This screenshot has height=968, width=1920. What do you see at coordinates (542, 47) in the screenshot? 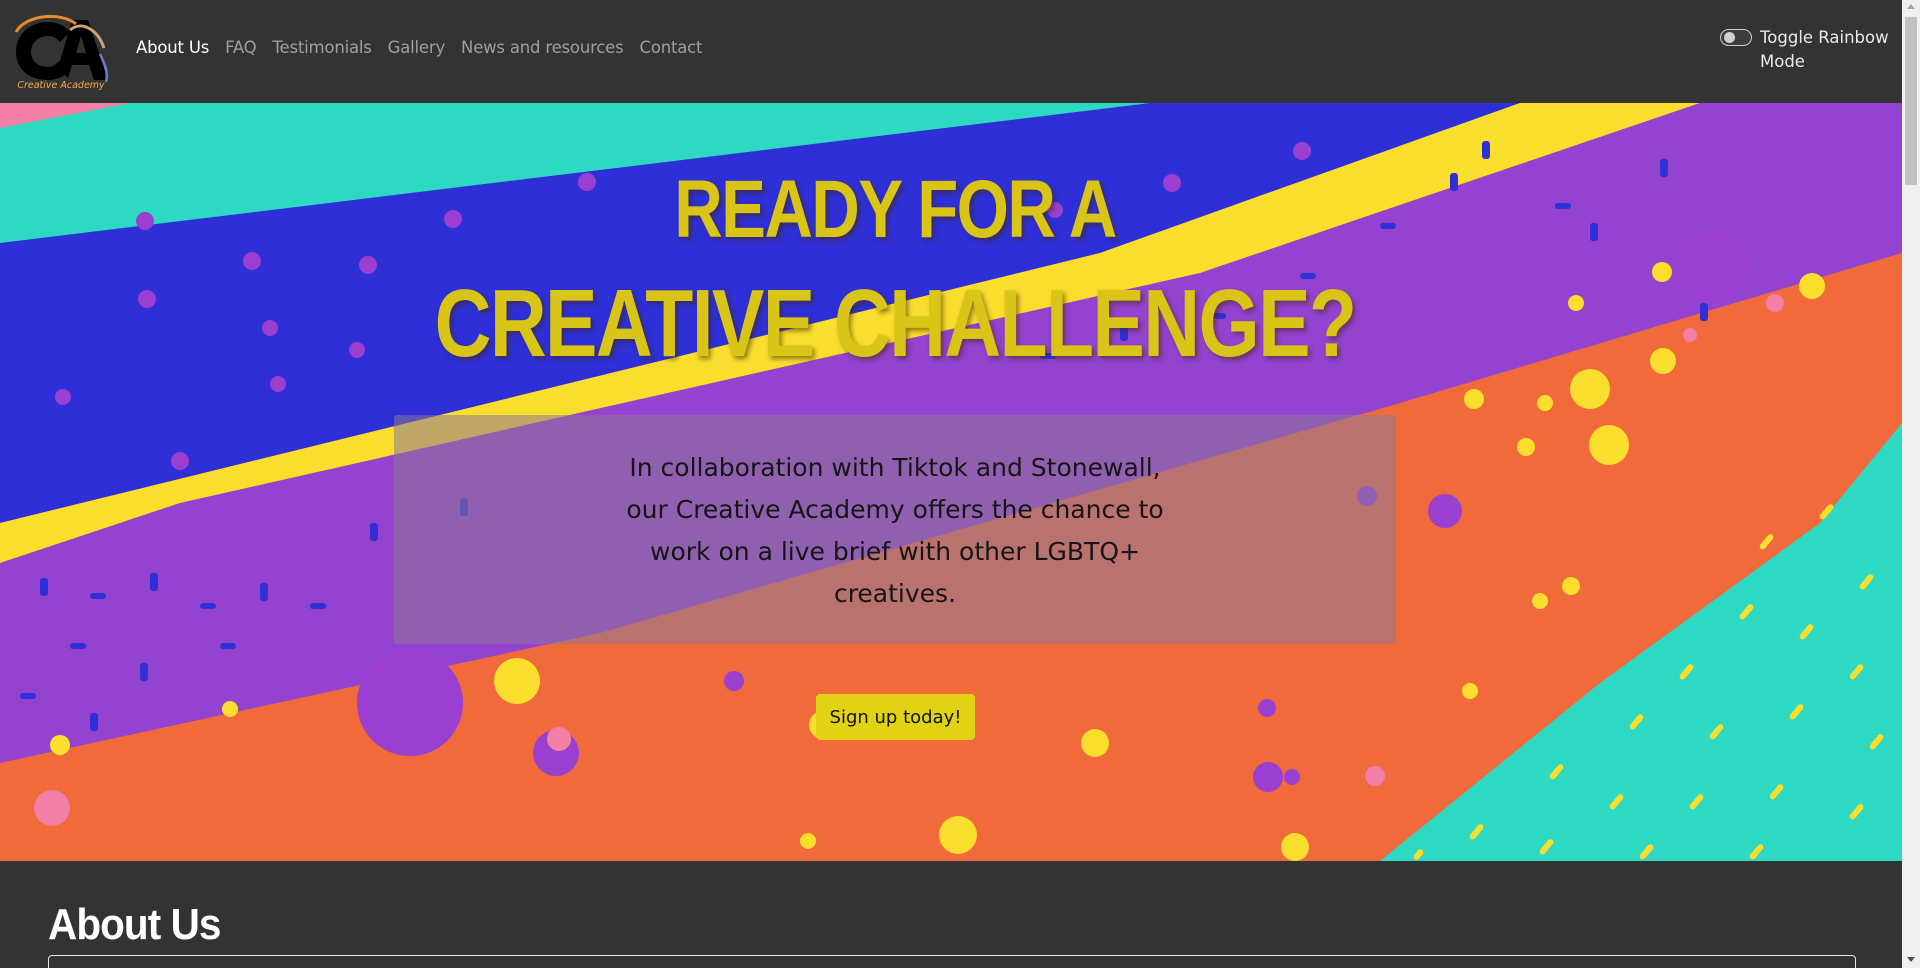
I see `nav-link-news-and-resources: News and resources` at bounding box center [542, 47].